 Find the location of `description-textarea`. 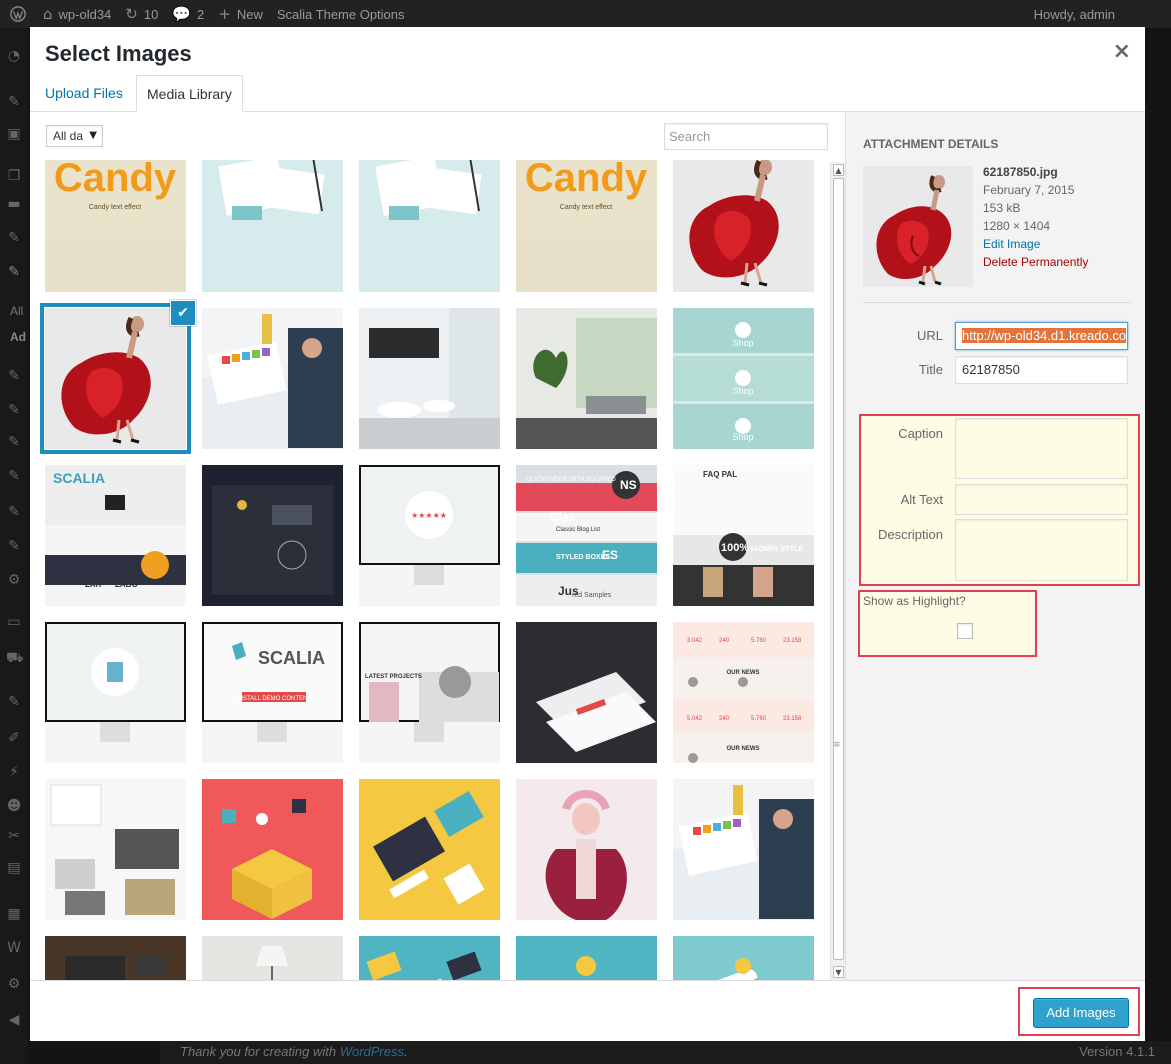

description-textarea is located at coordinates (1041, 550).